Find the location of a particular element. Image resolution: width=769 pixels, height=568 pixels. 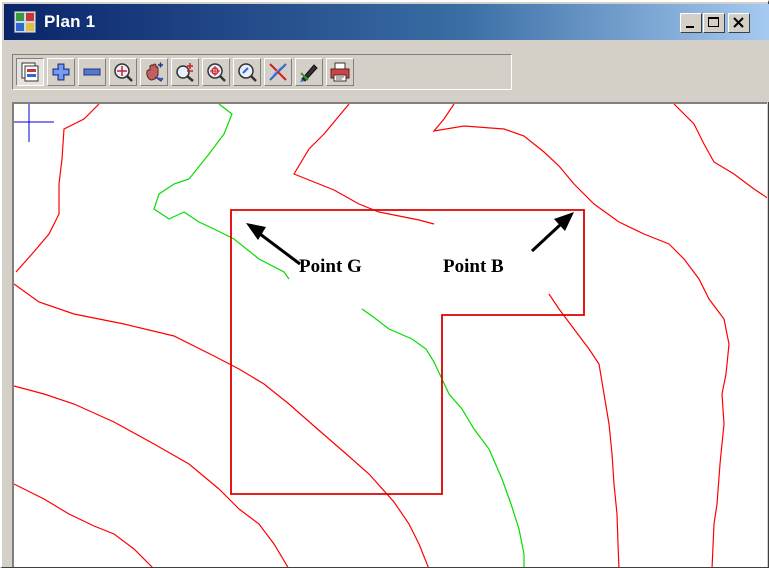

printer-icon is located at coordinates (340, 72).